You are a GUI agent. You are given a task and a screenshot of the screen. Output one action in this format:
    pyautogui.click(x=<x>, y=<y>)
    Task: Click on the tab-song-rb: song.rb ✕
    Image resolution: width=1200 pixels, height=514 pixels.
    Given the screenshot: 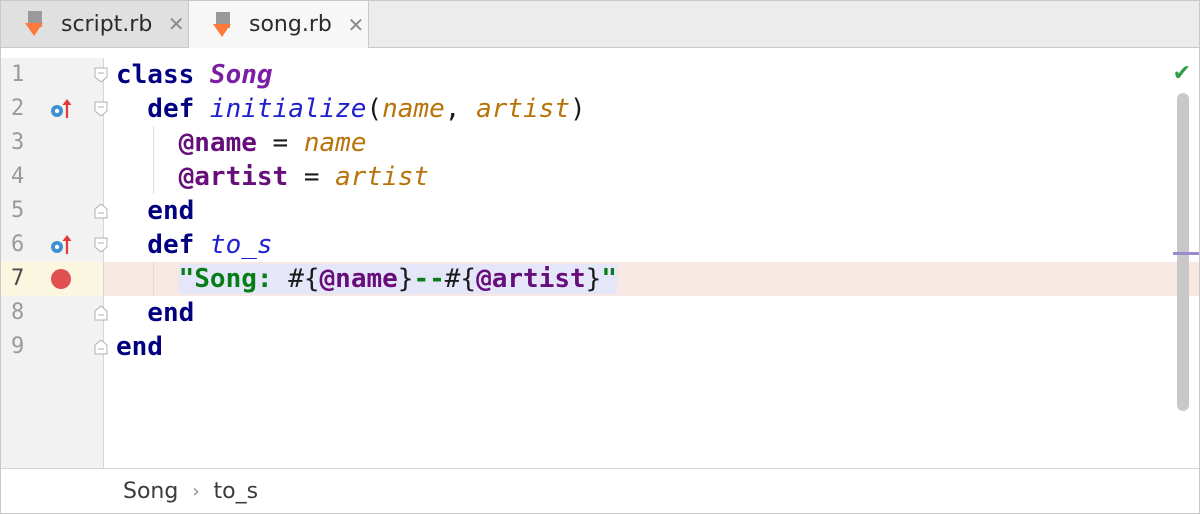 What is the action you would take?
    pyautogui.click(x=279, y=24)
    